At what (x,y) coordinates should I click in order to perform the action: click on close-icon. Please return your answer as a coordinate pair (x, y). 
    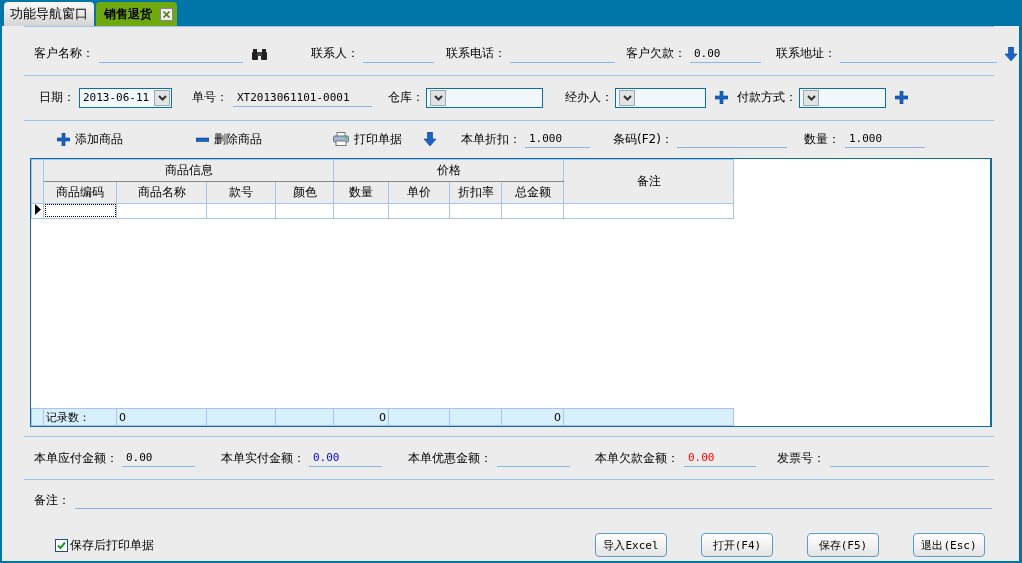
    Looking at the image, I should click on (166, 14).